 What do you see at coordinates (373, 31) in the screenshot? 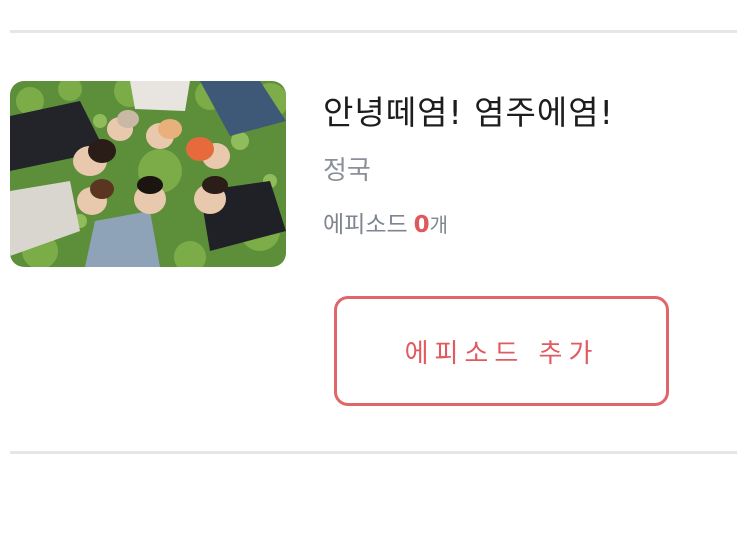
I see `top-divider` at bounding box center [373, 31].